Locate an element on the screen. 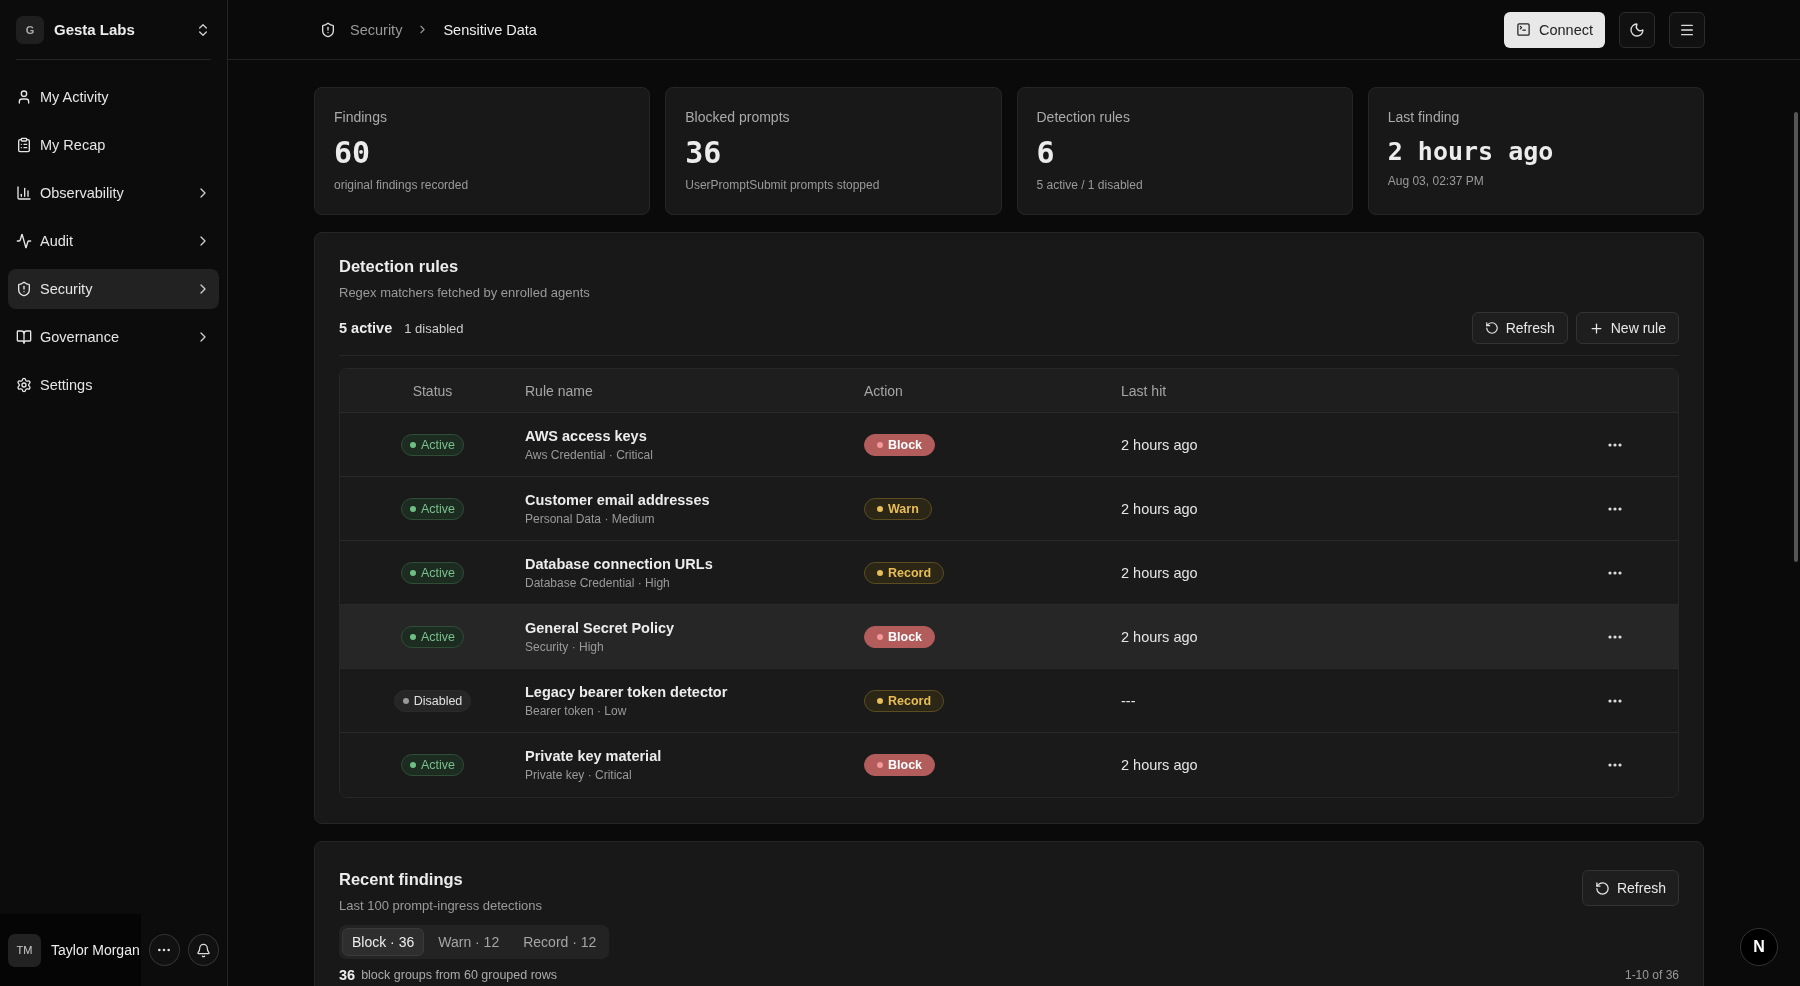 This screenshot has height=986, width=1800. sidebar-item: Settings is located at coordinates (113, 385).